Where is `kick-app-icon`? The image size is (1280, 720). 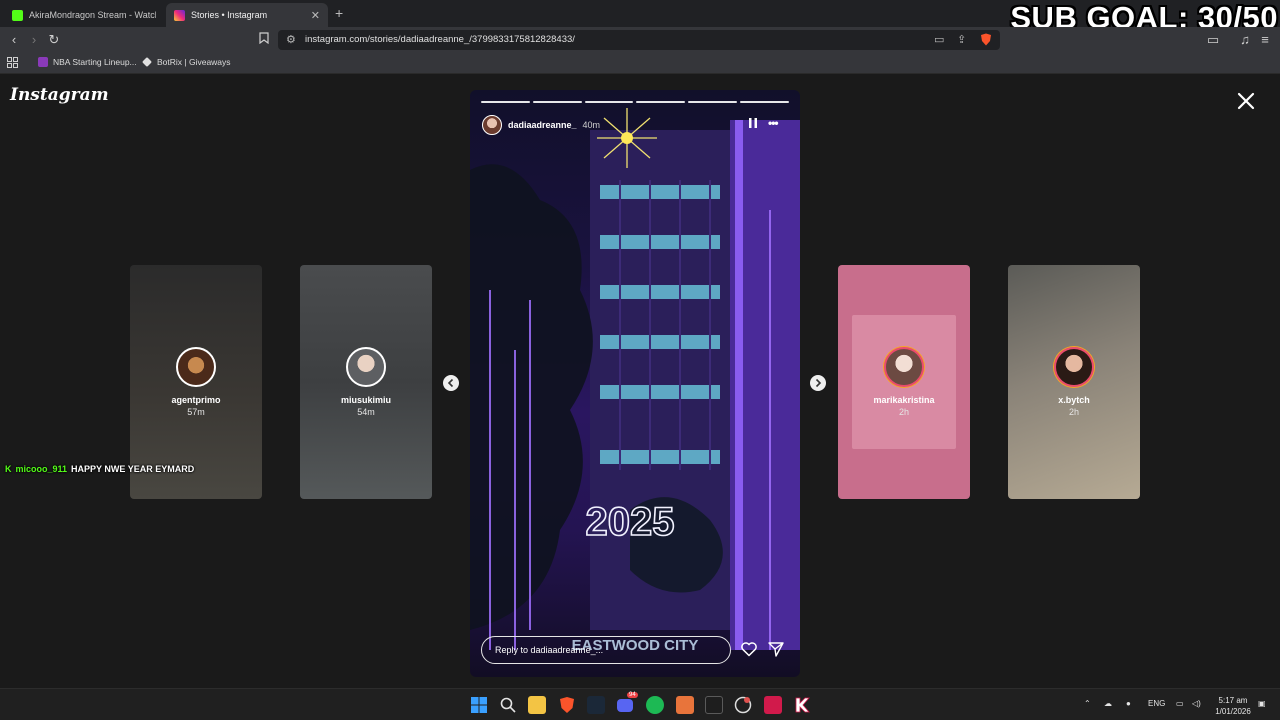 kick-app-icon is located at coordinates (802, 705).